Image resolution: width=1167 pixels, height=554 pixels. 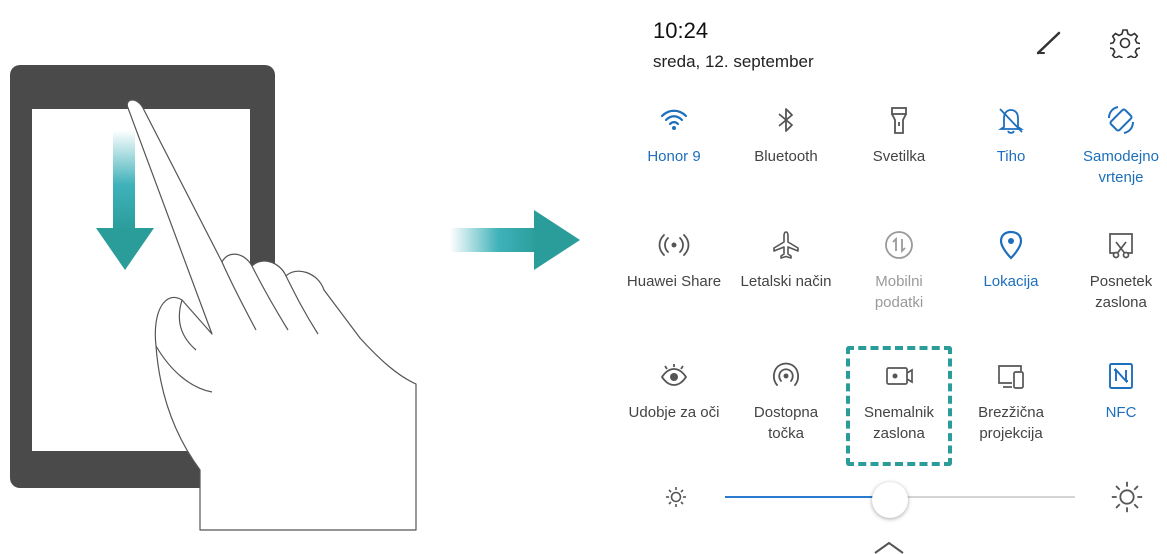 I want to click on settings-gear-icon, so click(x=1125, y=43).